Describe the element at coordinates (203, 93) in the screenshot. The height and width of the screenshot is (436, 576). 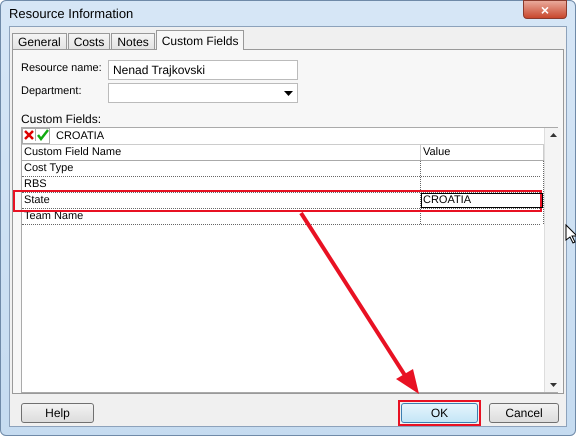
I see `dropdown-field` at that location.